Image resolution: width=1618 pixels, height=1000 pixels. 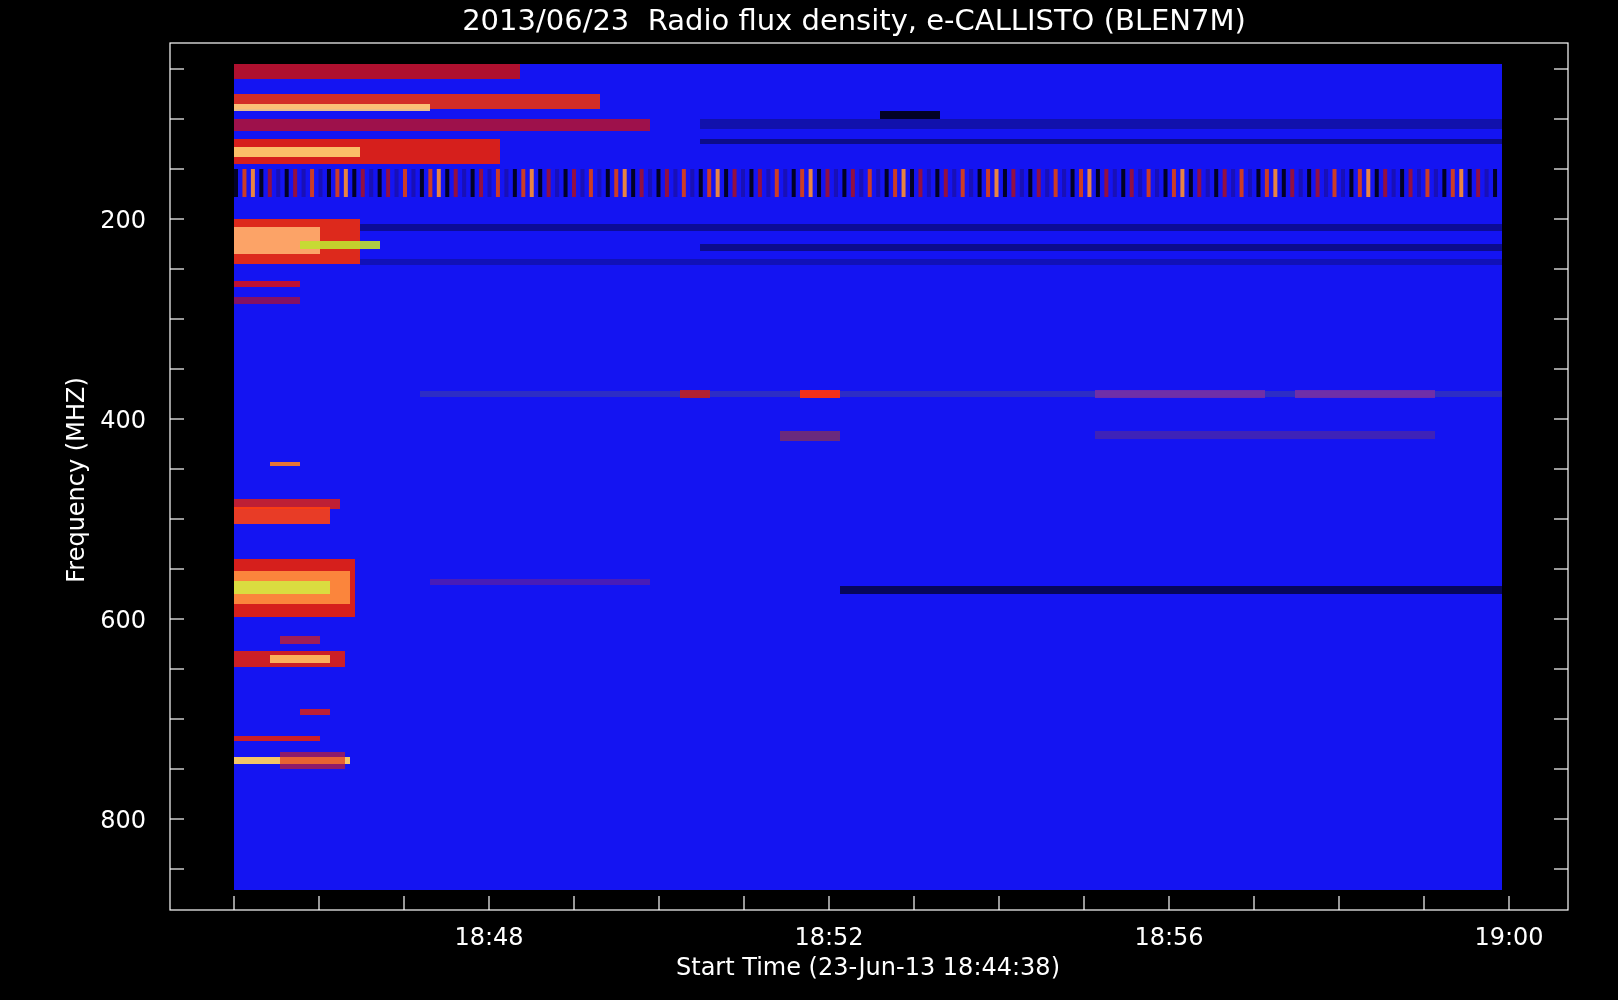 What do you see at coordinates (829, 937) in the screenshot?
I see `tick-label: 18:52` at bounding box center [829, 937].